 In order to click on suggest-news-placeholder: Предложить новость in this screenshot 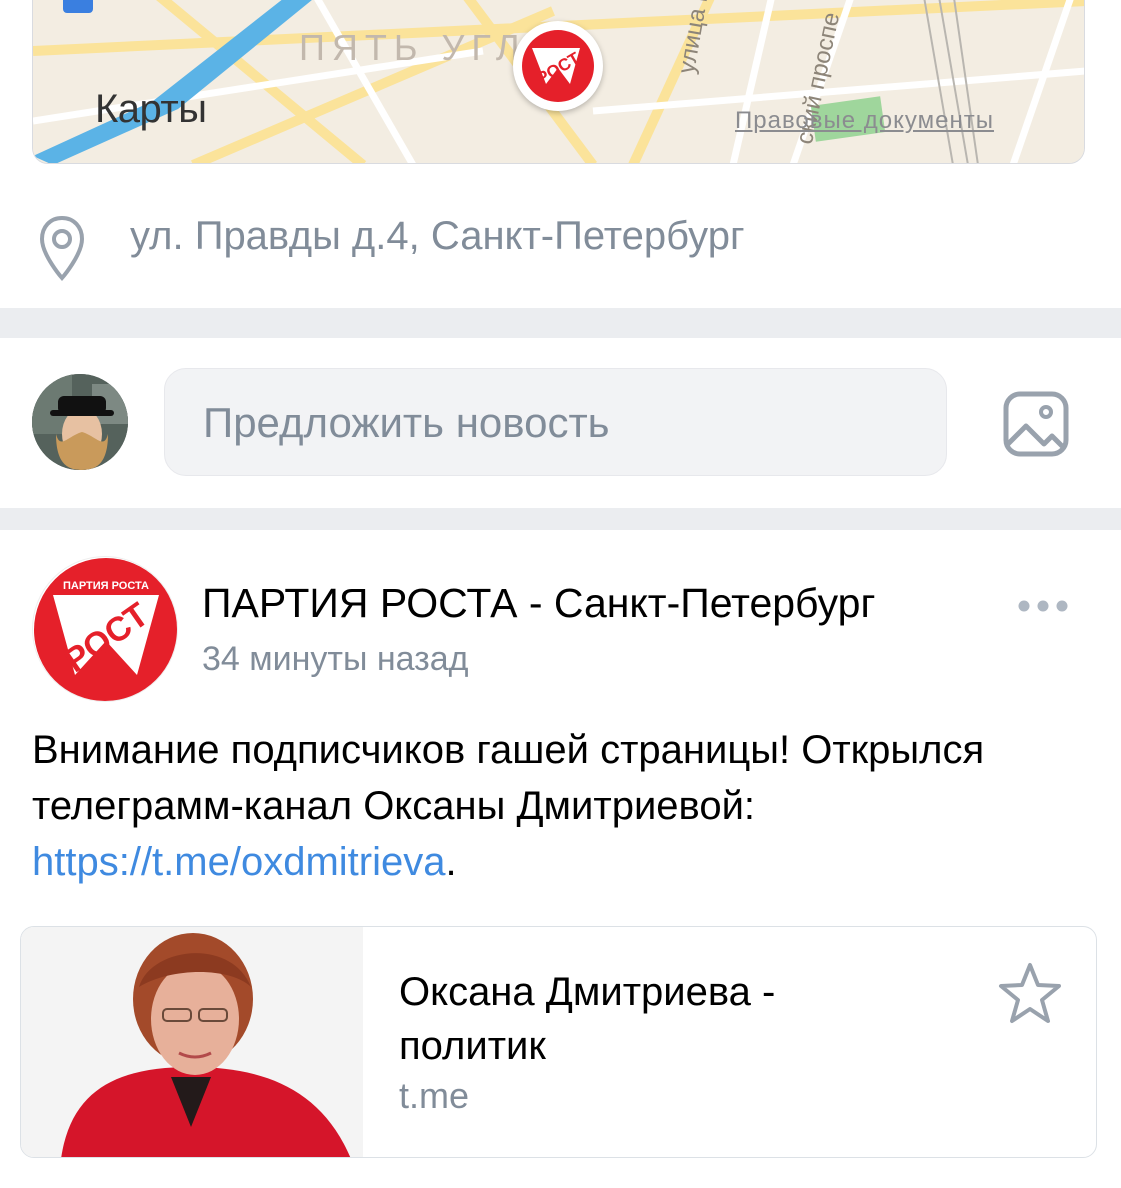, I will do `click(406, 422)`.